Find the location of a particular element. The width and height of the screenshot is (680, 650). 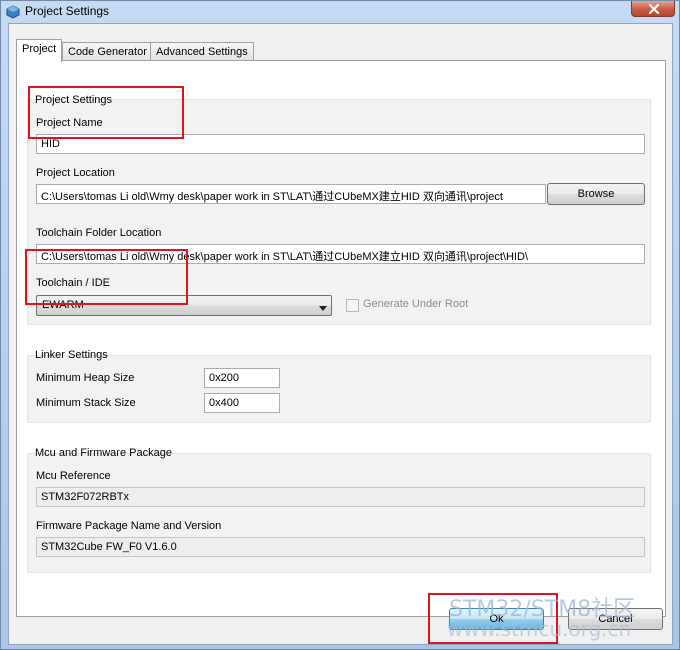

firmware-package-field: STM32Cube FW_F0 V1.6.0 is located at coordinates (340, 547).